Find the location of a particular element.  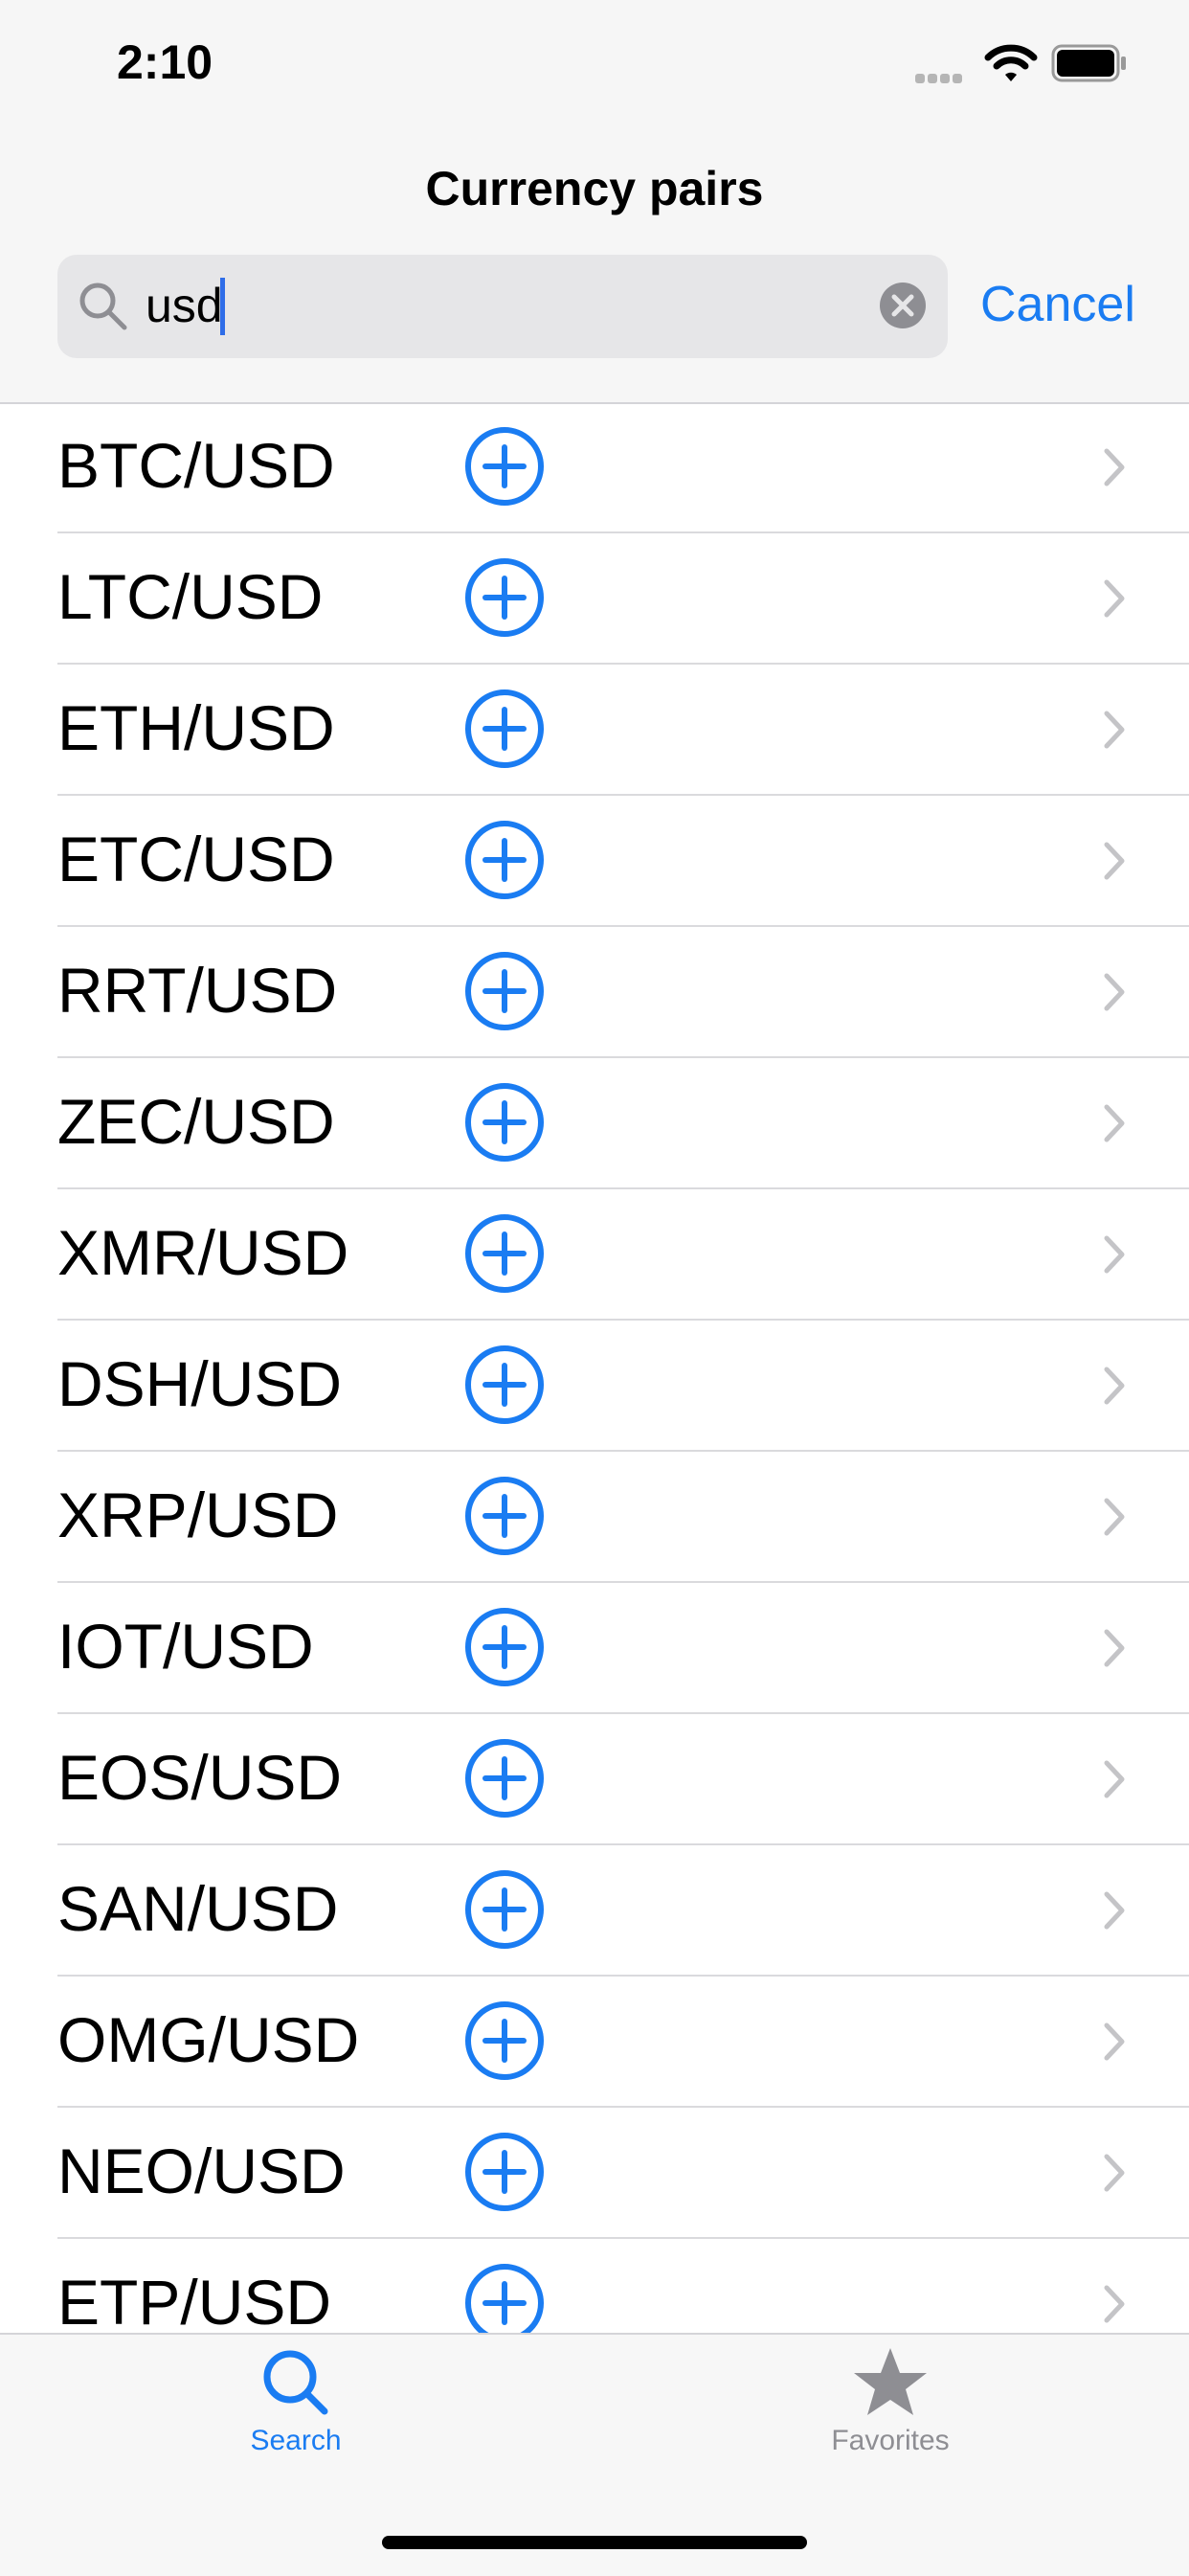

home-indicator is located at coordinates (594, 2542).